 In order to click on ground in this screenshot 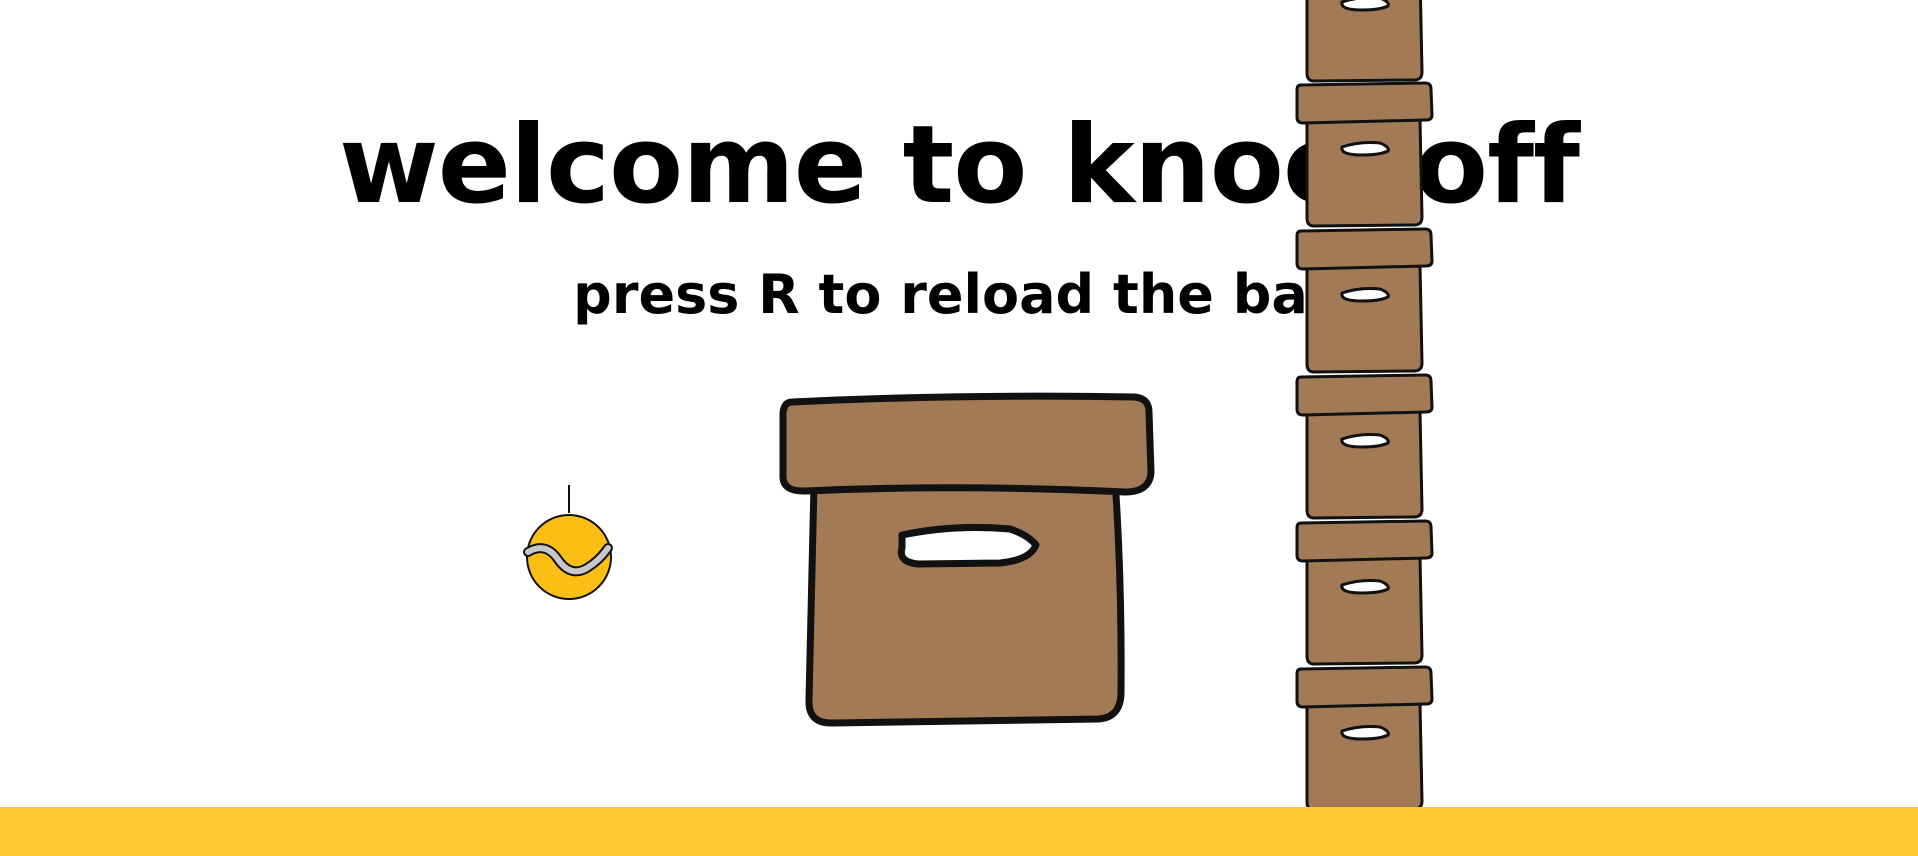, I will do `click(959, 831)`.